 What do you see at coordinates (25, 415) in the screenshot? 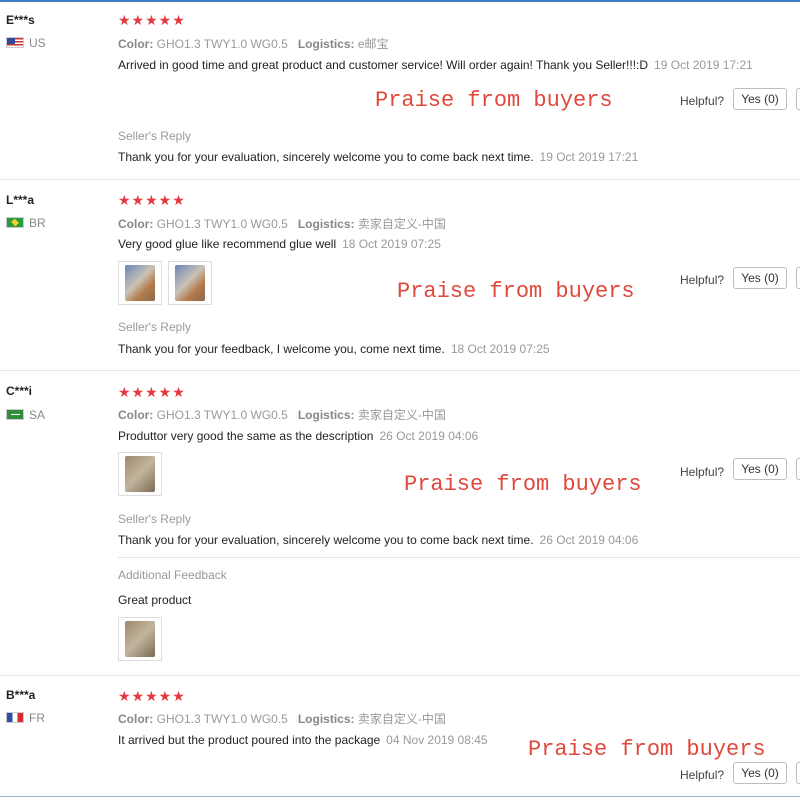
I see `reviewer-country: SA` at bounding box center [25, 415].